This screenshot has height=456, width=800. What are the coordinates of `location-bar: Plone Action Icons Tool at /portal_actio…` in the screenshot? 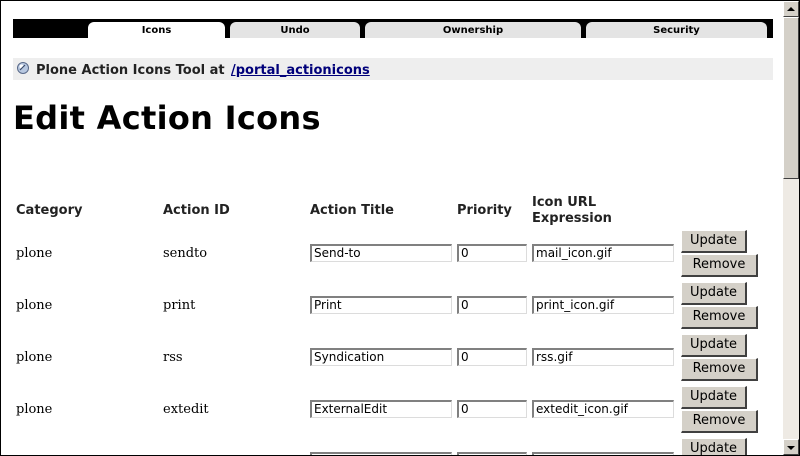 It's located at (393, 69).